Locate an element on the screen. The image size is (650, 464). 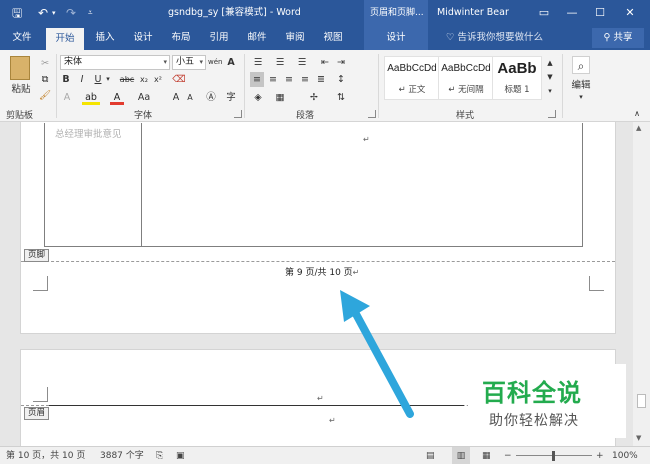
tab-file: 文件 is located at coordinates (22, 38).